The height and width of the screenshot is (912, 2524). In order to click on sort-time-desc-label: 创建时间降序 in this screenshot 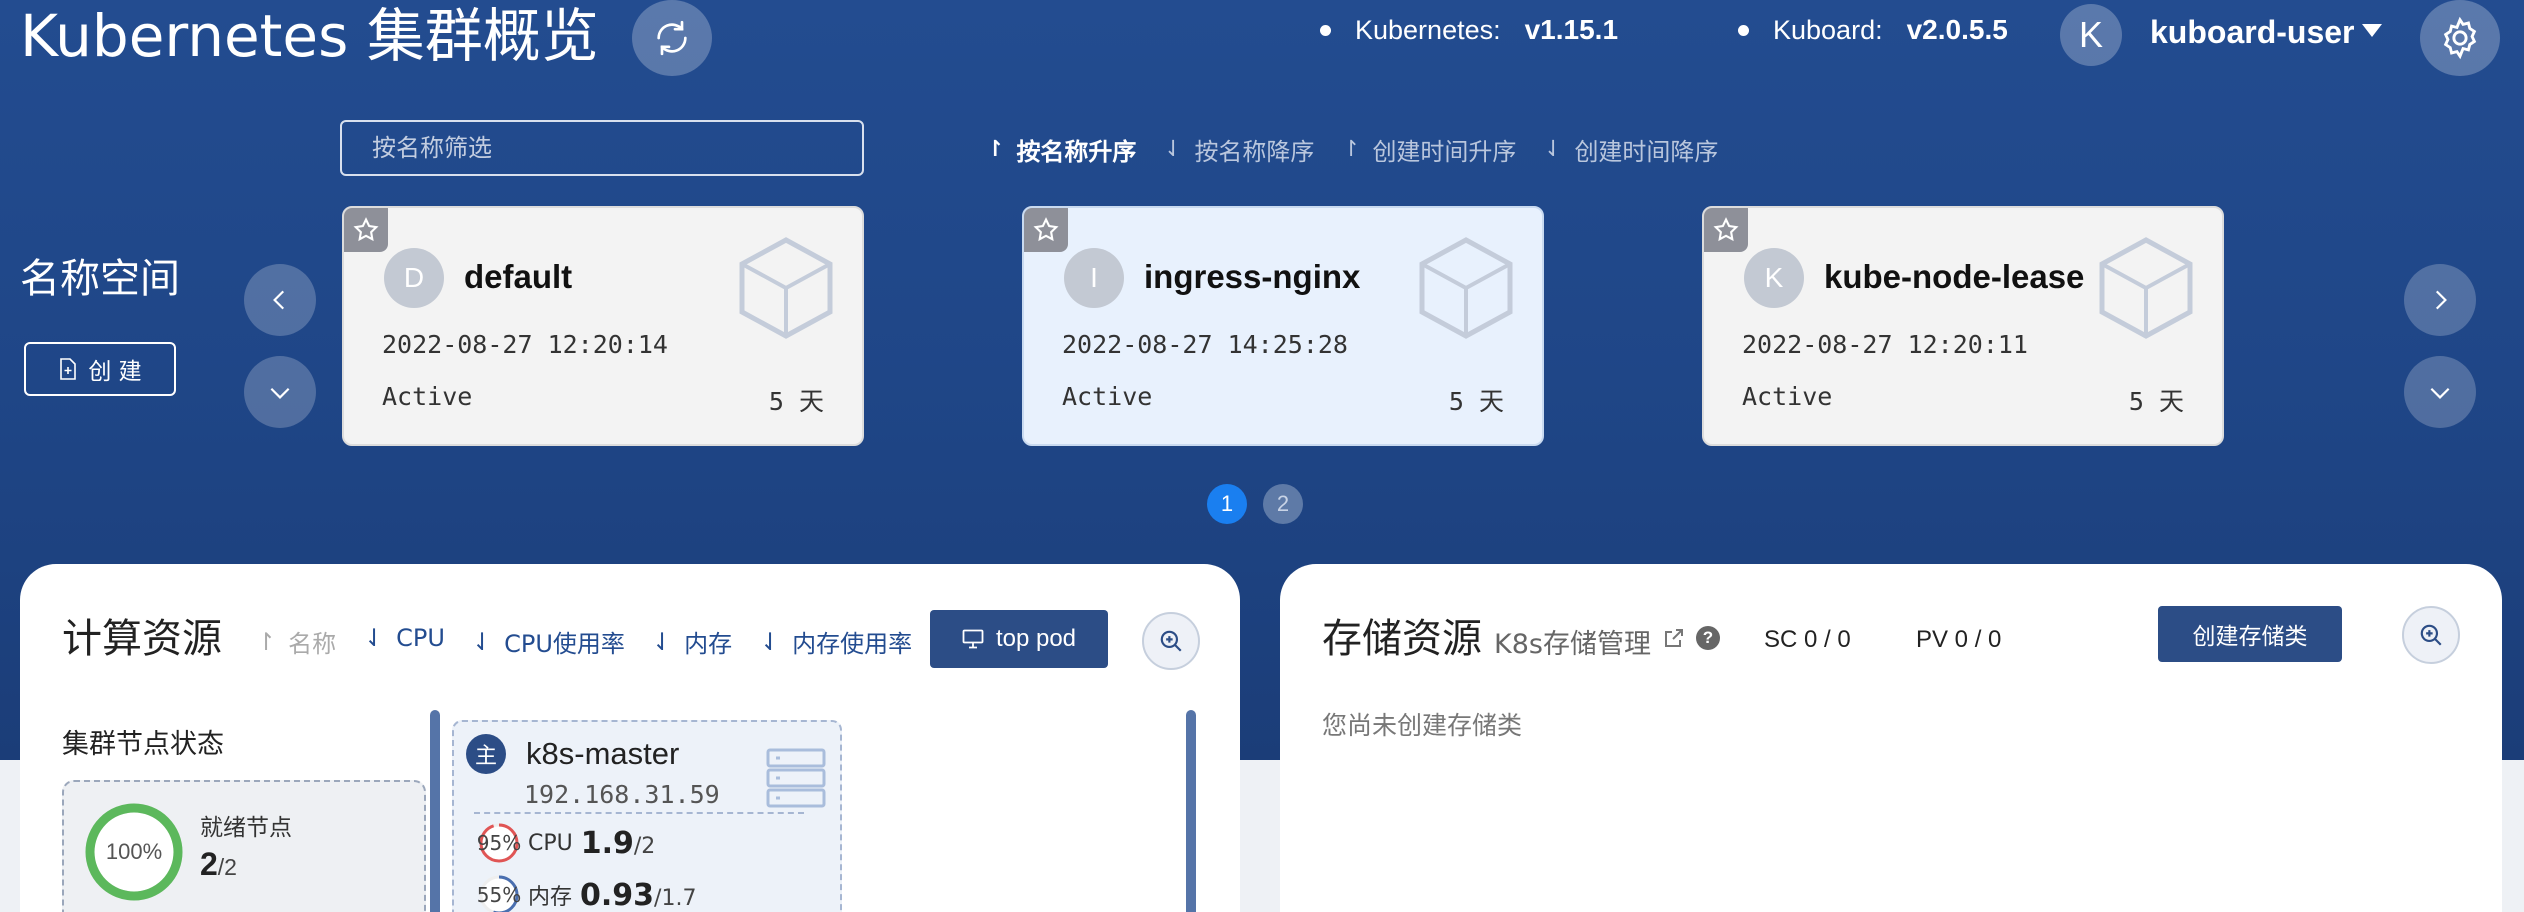, I will do `click(1646, 152)`.